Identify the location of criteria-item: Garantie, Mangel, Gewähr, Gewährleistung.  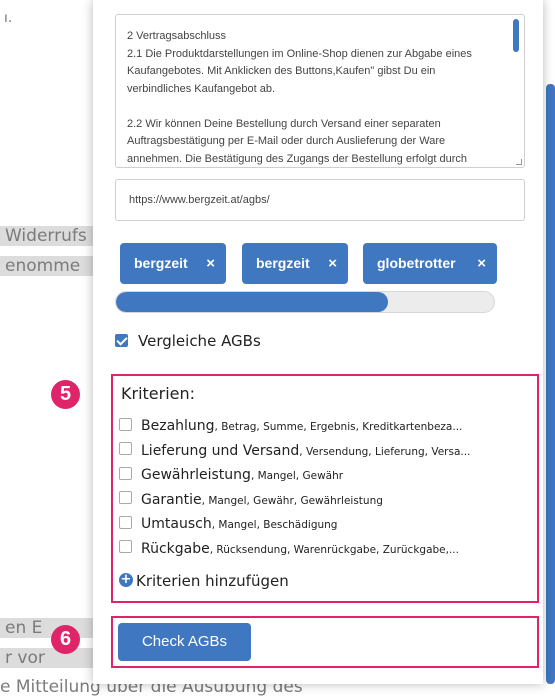
(325, 503).